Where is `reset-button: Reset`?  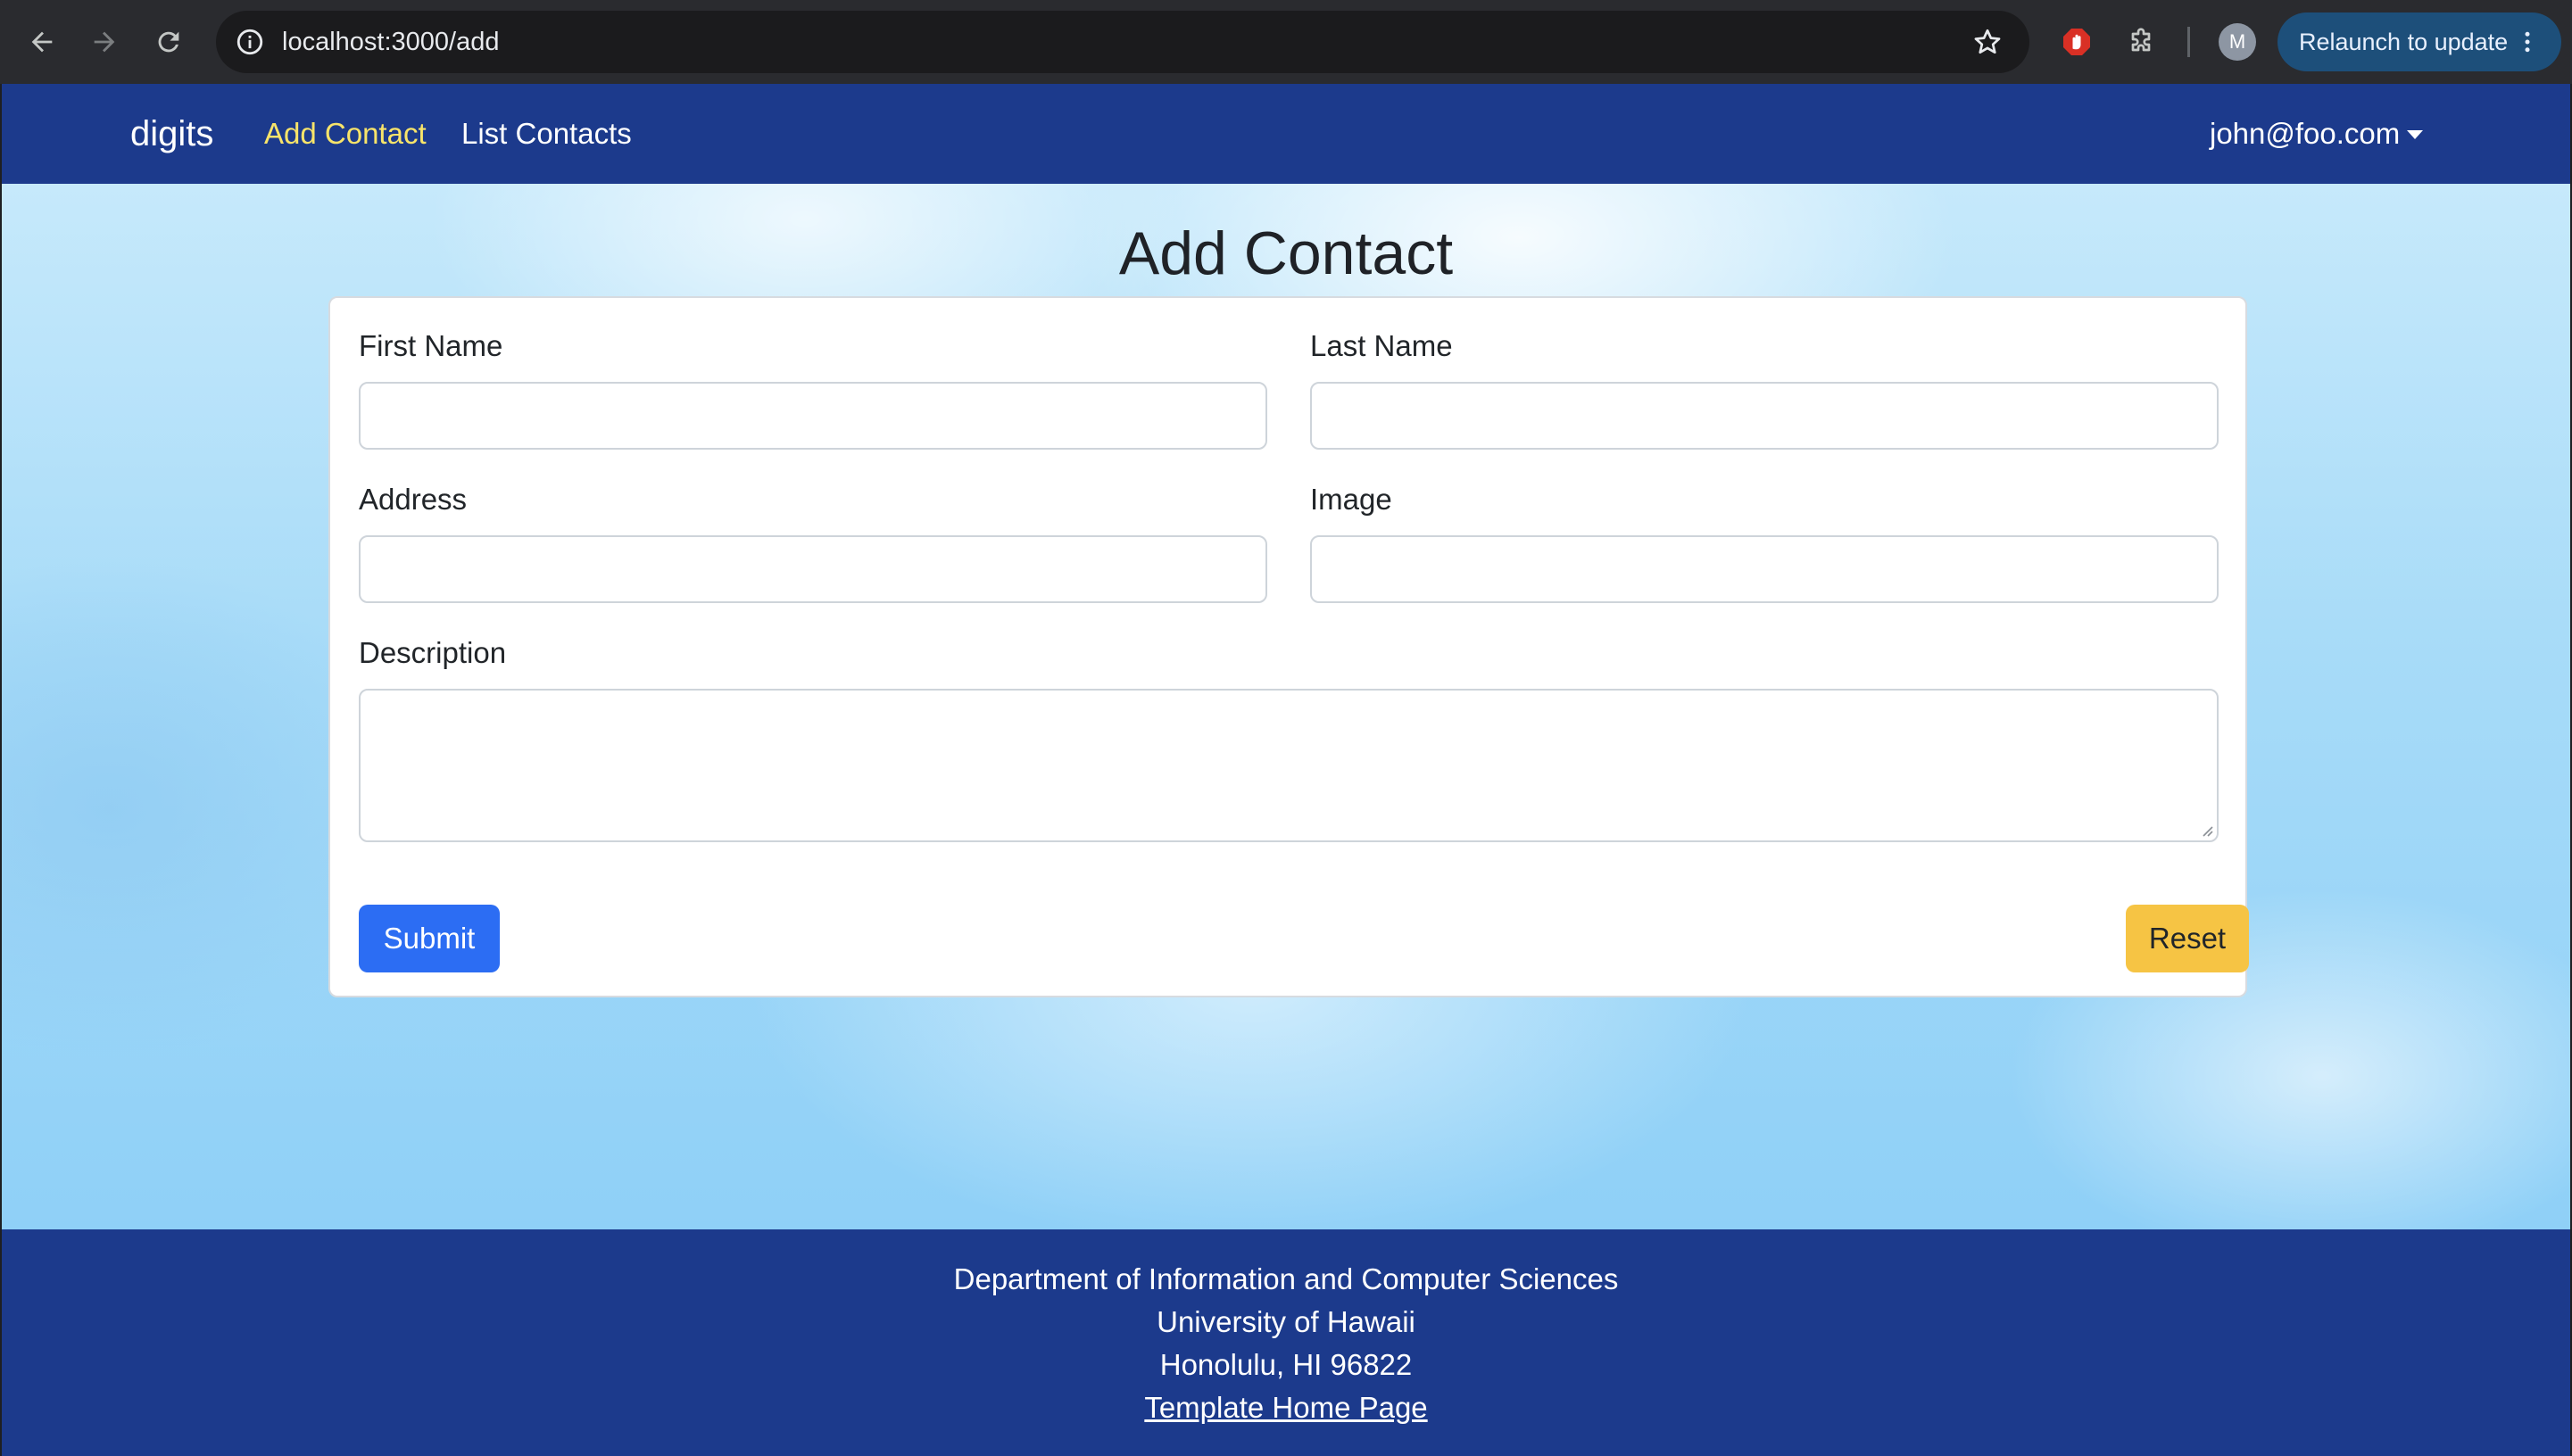
reset-button: Reset is located at coordinates (2187, 939).